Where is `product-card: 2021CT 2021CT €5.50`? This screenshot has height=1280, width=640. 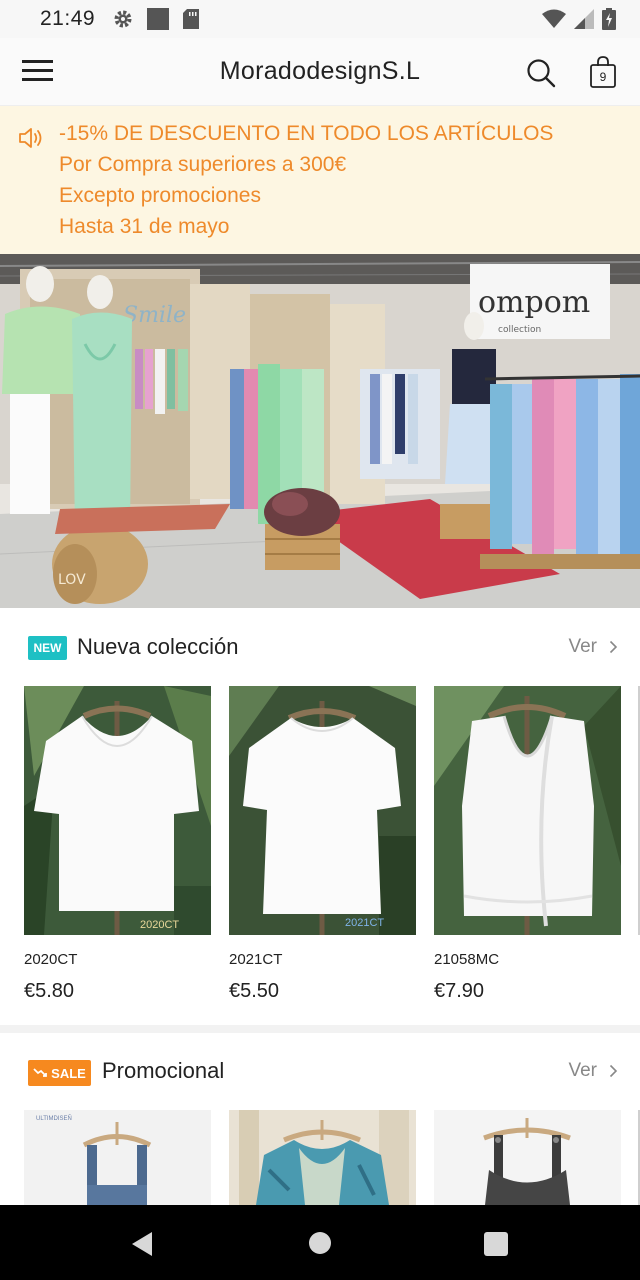
product-card: 2021CT 2021CT €5.50 is located at coordinates (322, 844).